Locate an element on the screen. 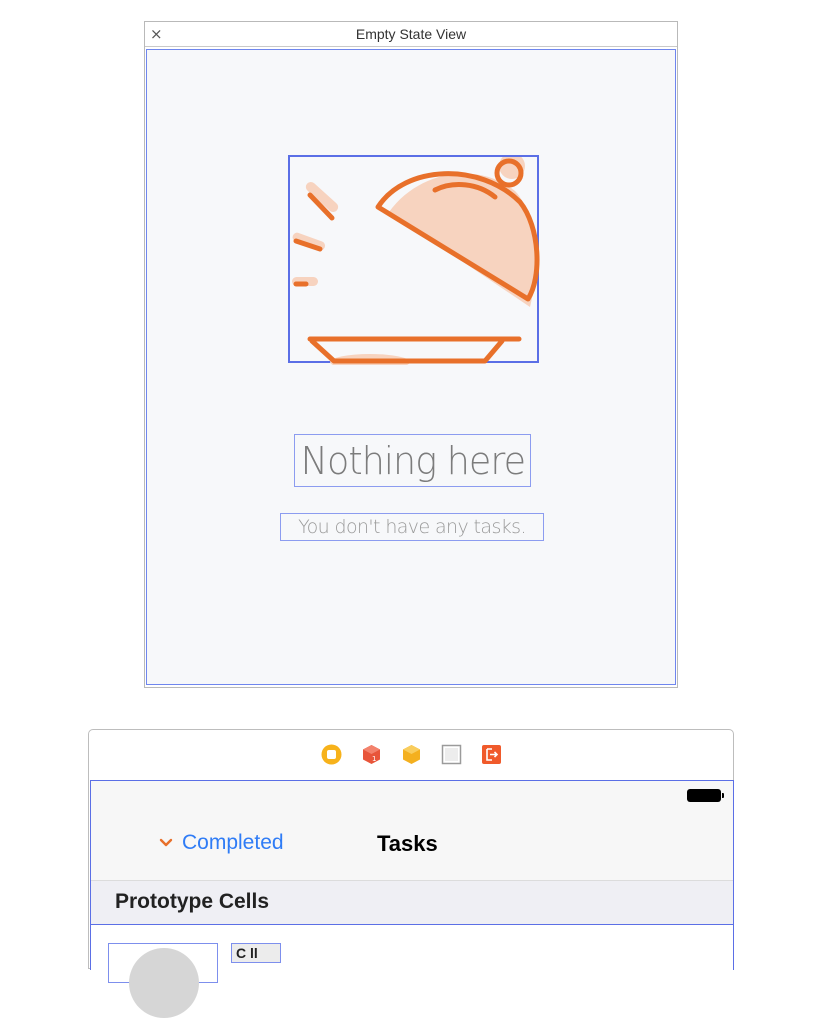 This screenshot has width=824, height=1018. prototype-cells-label: Prototype Cells is located at coordinates (192, 901).